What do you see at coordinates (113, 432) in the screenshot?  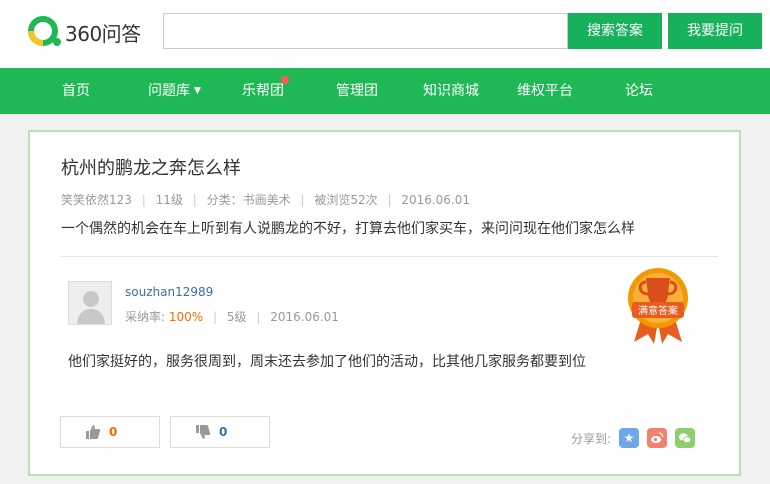 I see `upvote-count: 0` at bounding box center [113, 432].